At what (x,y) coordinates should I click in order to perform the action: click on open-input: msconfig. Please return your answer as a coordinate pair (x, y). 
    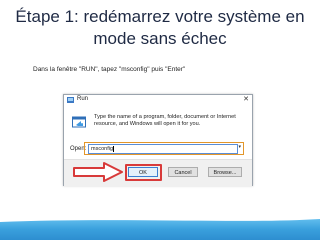
    Looking at the image, I should click on (163, 149).